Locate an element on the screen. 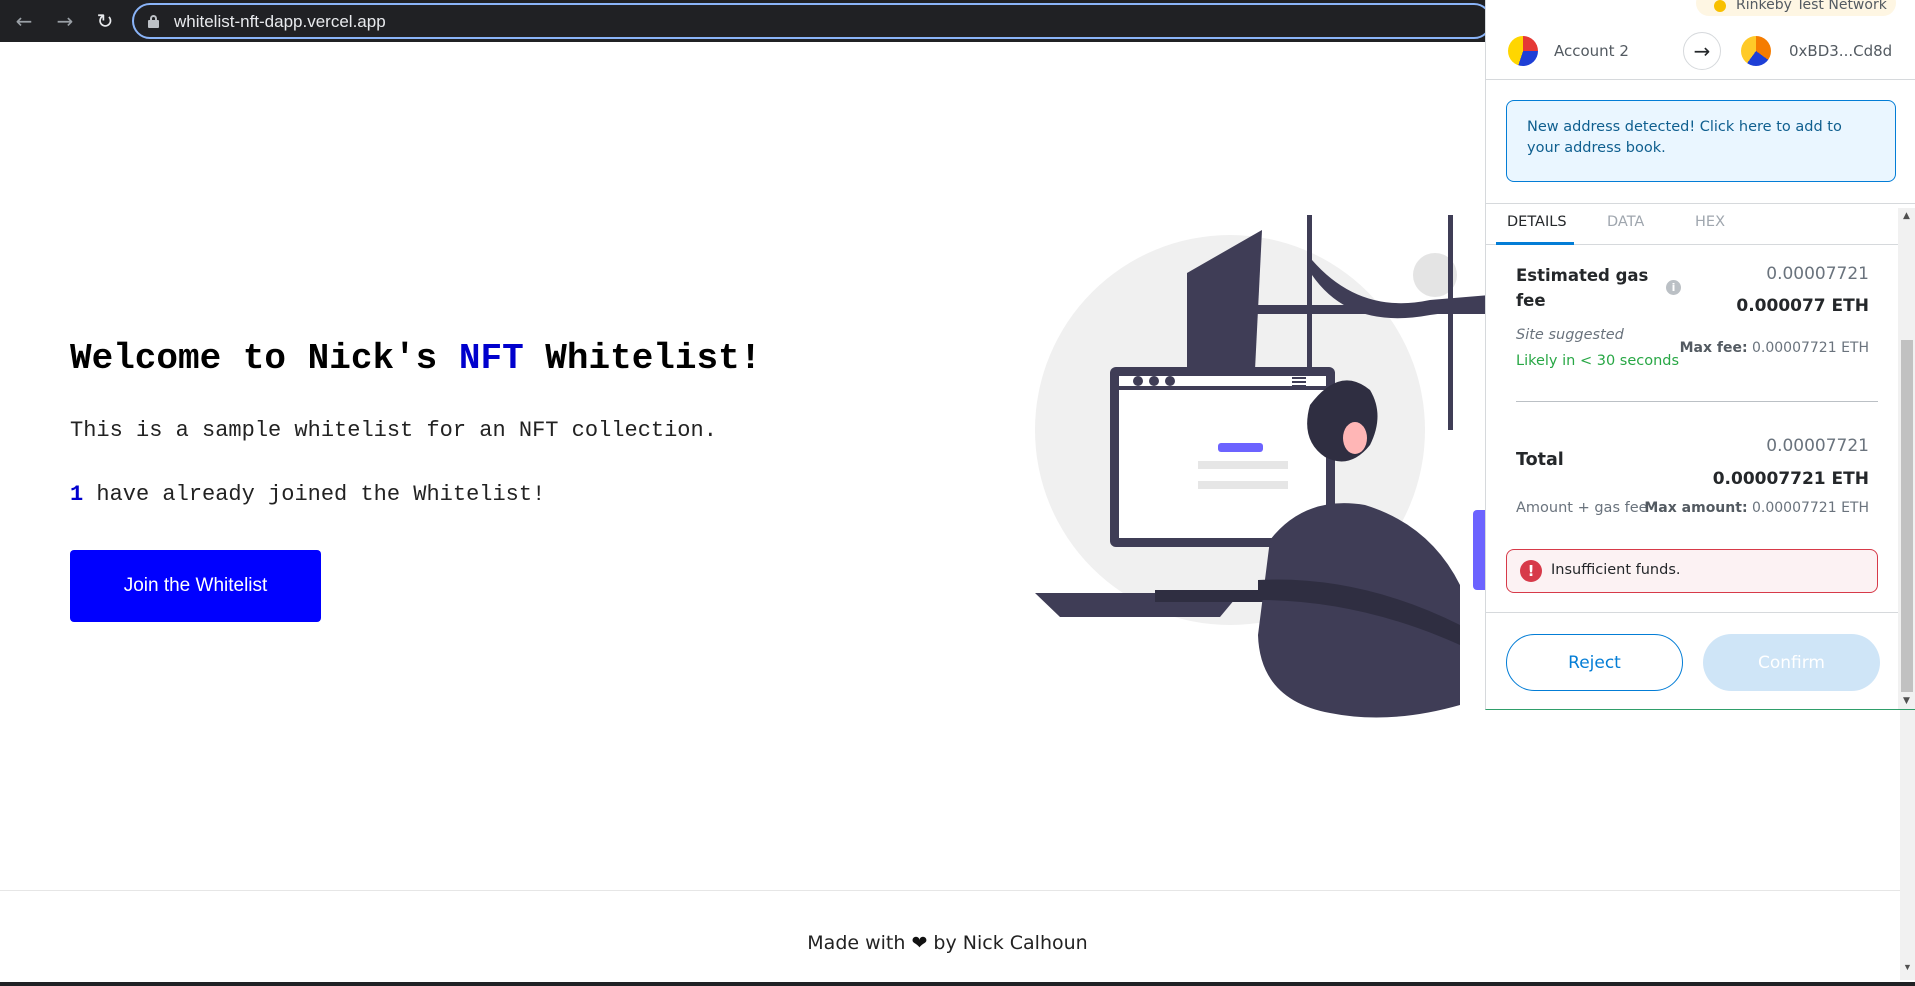 The image size is (1915, 986). sender-account-name: Account 2 is located at coordinates (1591, 51).